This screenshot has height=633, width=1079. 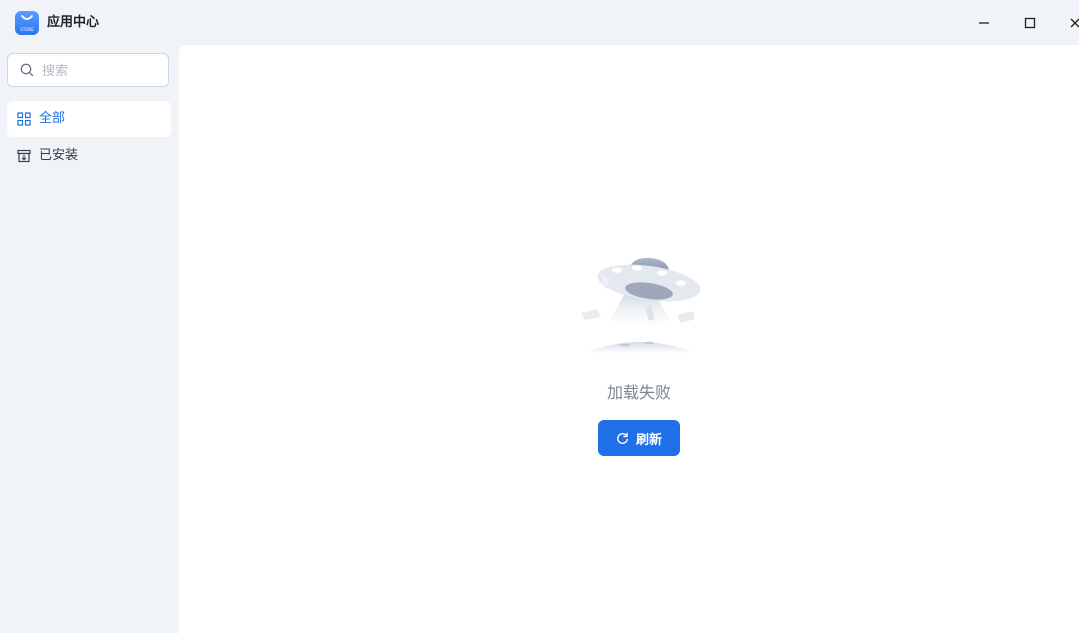 I want to click on minimize-button, so click(x=984, y=23).